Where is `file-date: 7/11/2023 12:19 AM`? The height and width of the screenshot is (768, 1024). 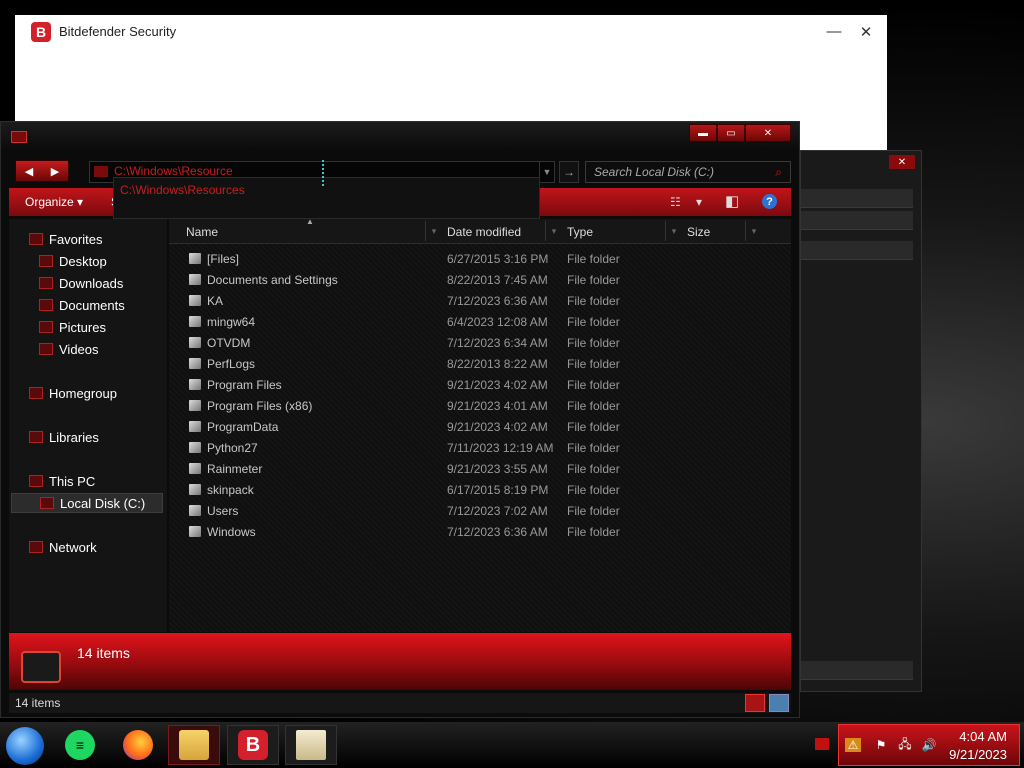
file-date: 7/11/2023 12:19 AM is located at coordinates (500, 448).